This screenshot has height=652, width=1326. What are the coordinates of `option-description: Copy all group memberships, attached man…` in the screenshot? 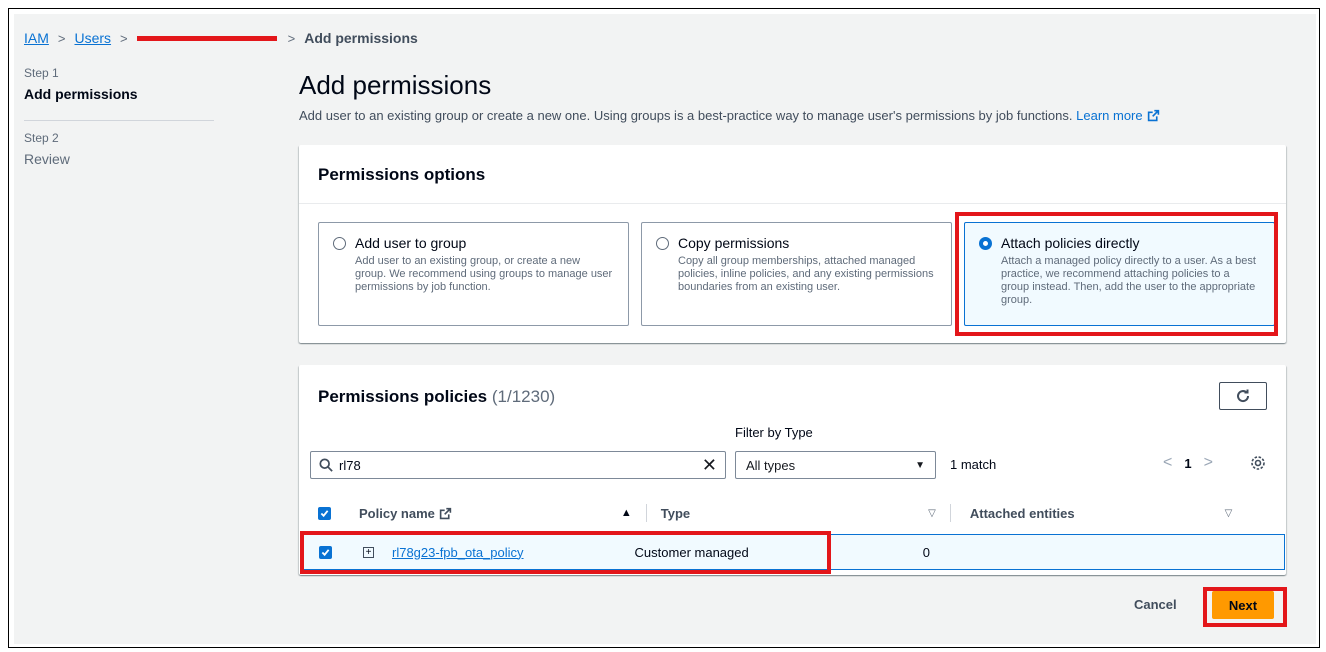 It's located at (806, 274).